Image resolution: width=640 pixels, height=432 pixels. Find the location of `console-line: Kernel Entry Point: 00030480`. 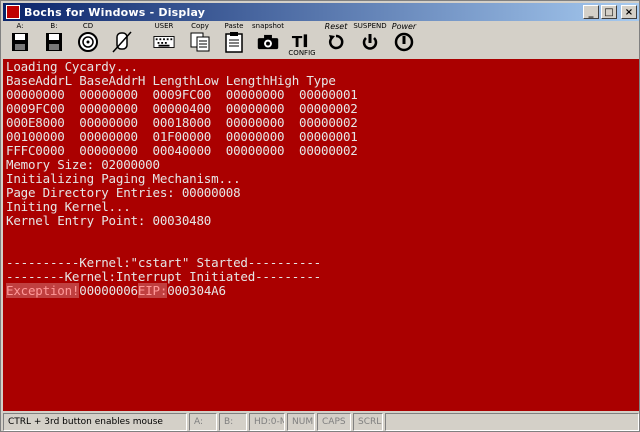

console-line: Kernel Entry Point: 00030480 is located at coordinates (109, 220).